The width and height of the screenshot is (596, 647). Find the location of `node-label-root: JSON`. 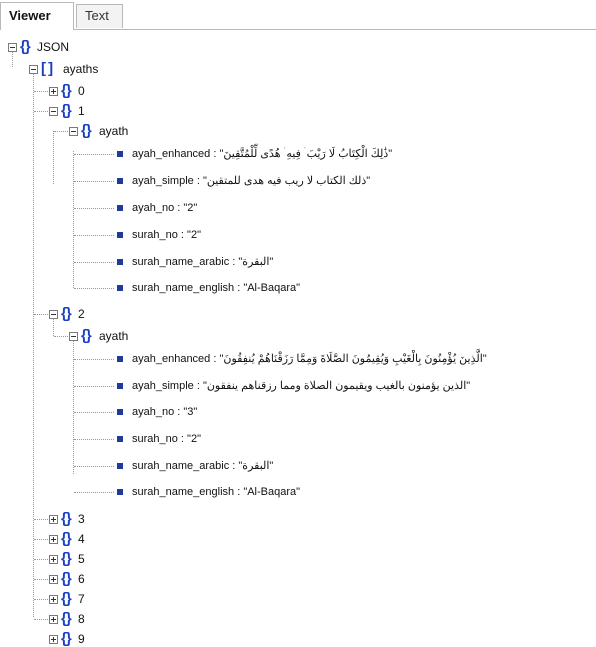

node-label-root: JSON is located at coordinates (53, 47).